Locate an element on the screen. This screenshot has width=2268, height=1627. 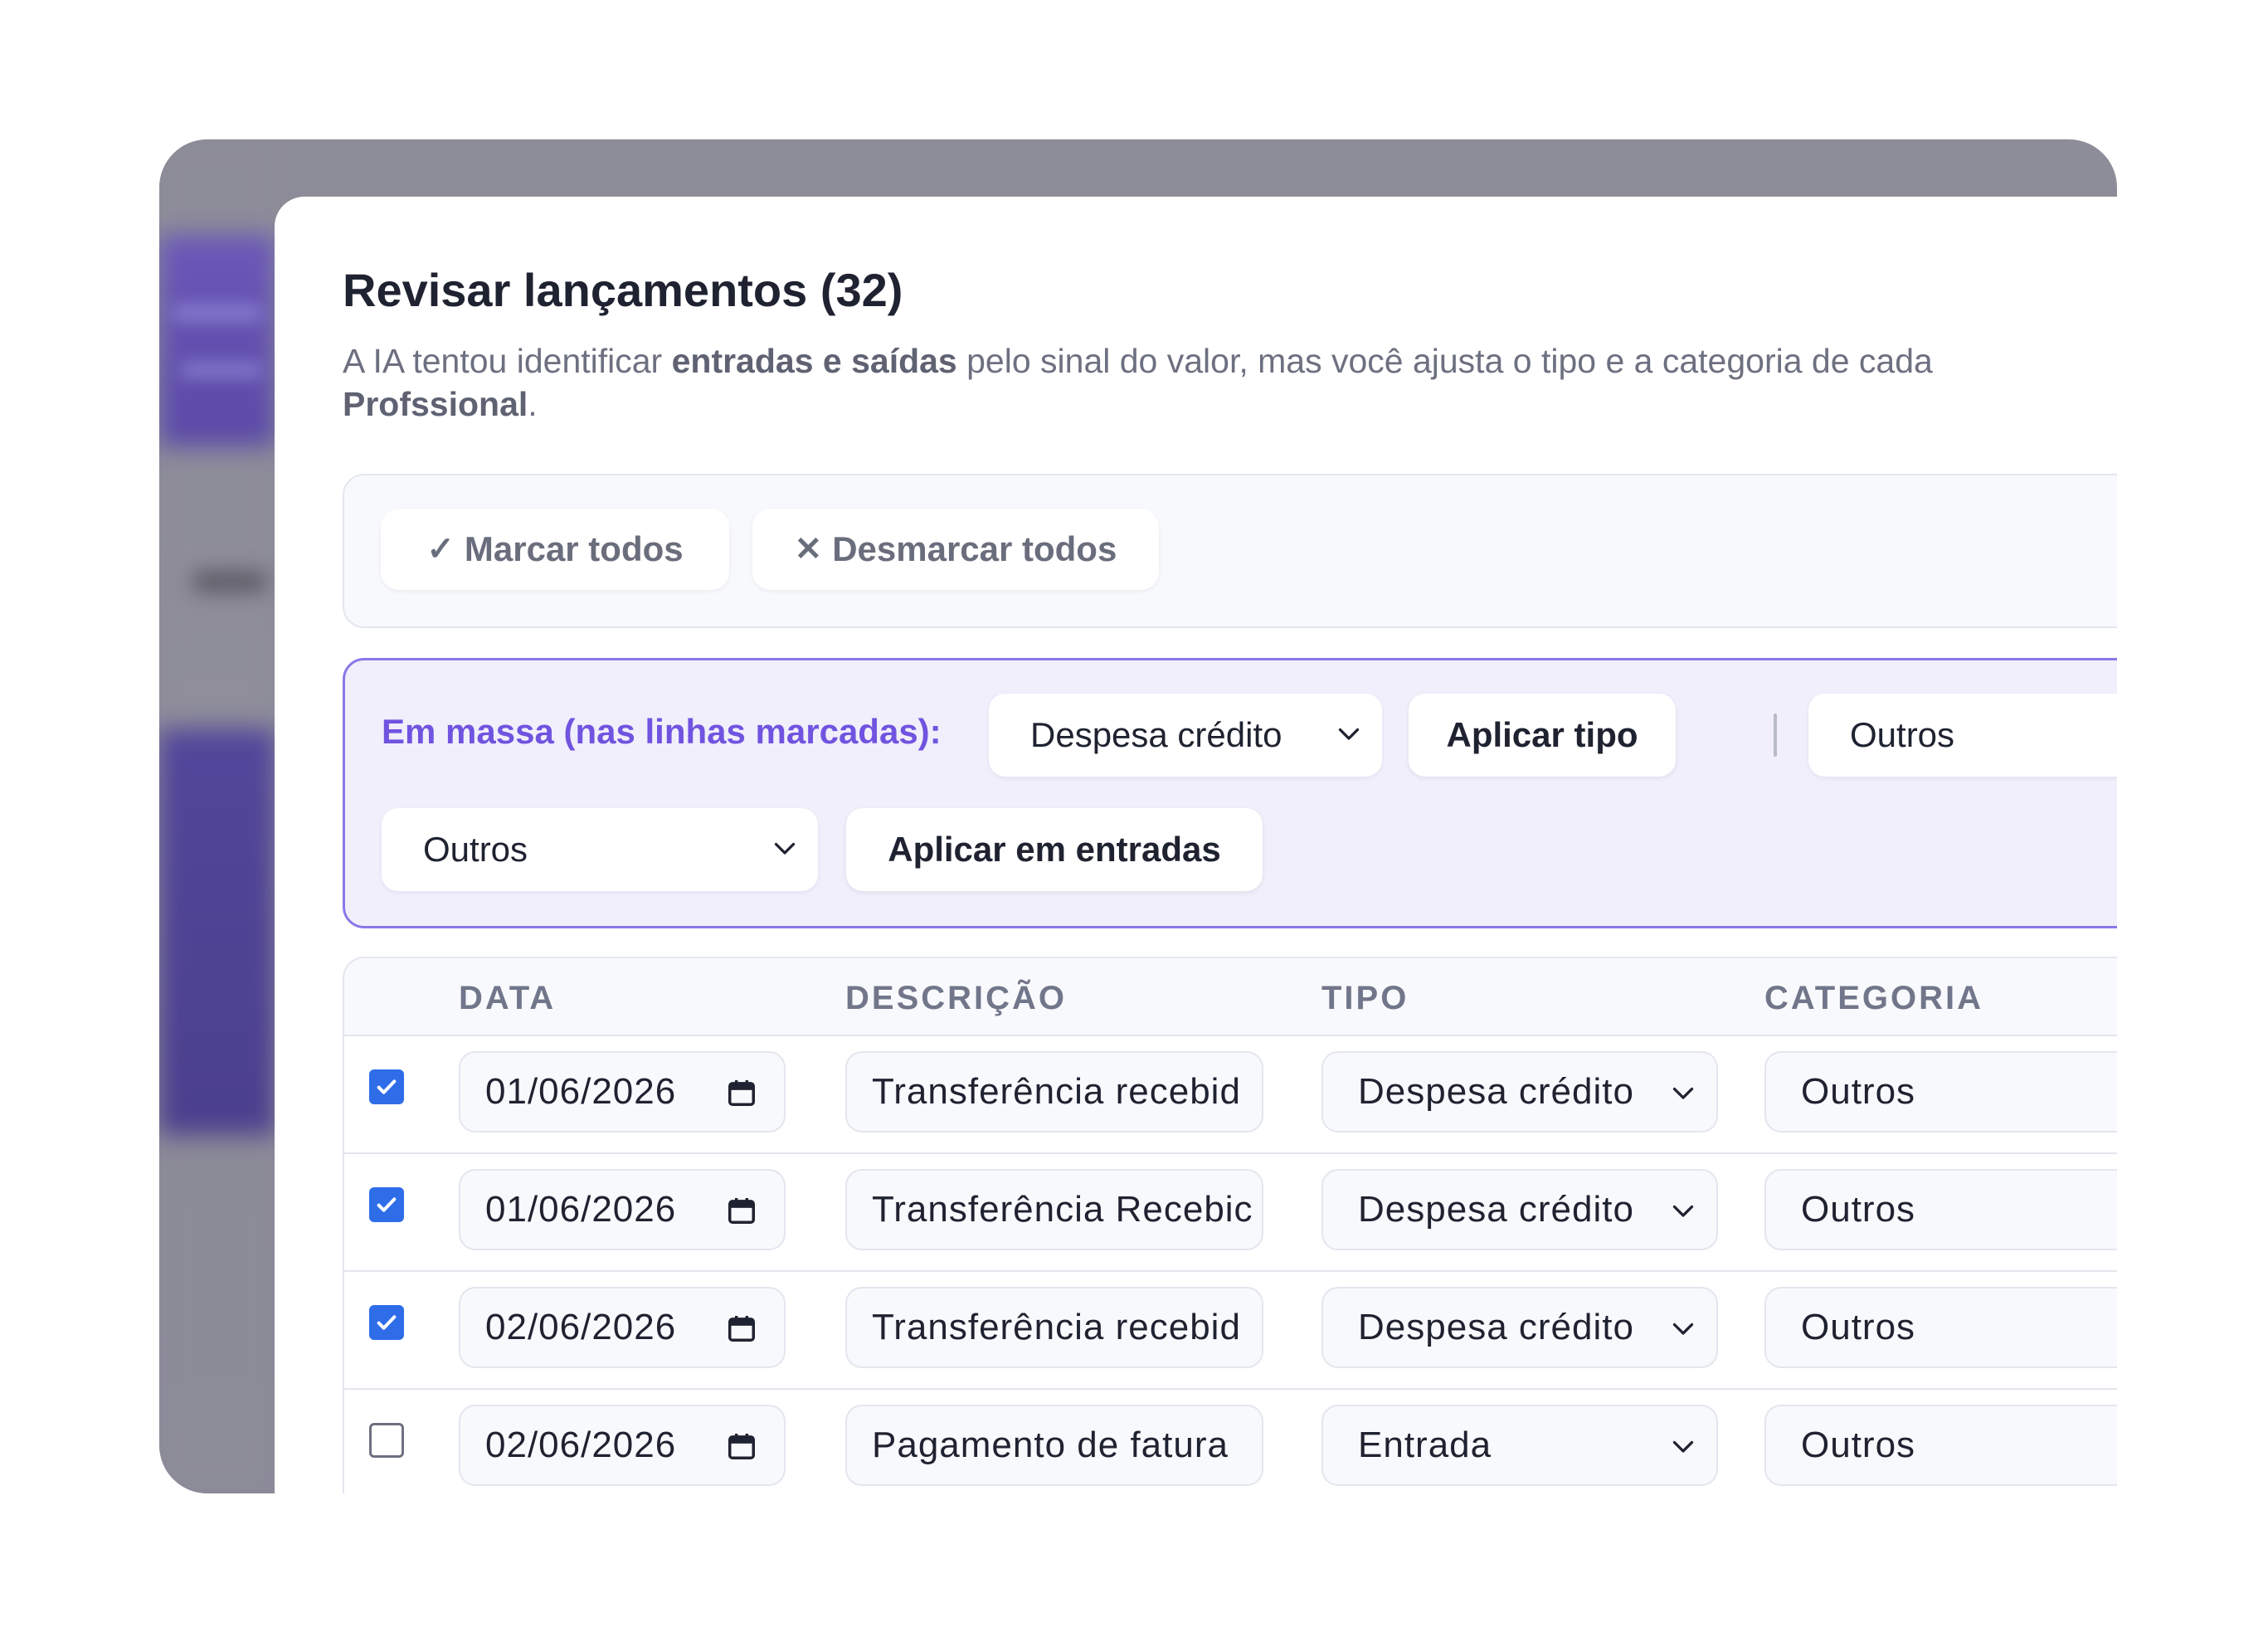
header-description: DESCRIÇÃO is located at coordinates (956, 998).